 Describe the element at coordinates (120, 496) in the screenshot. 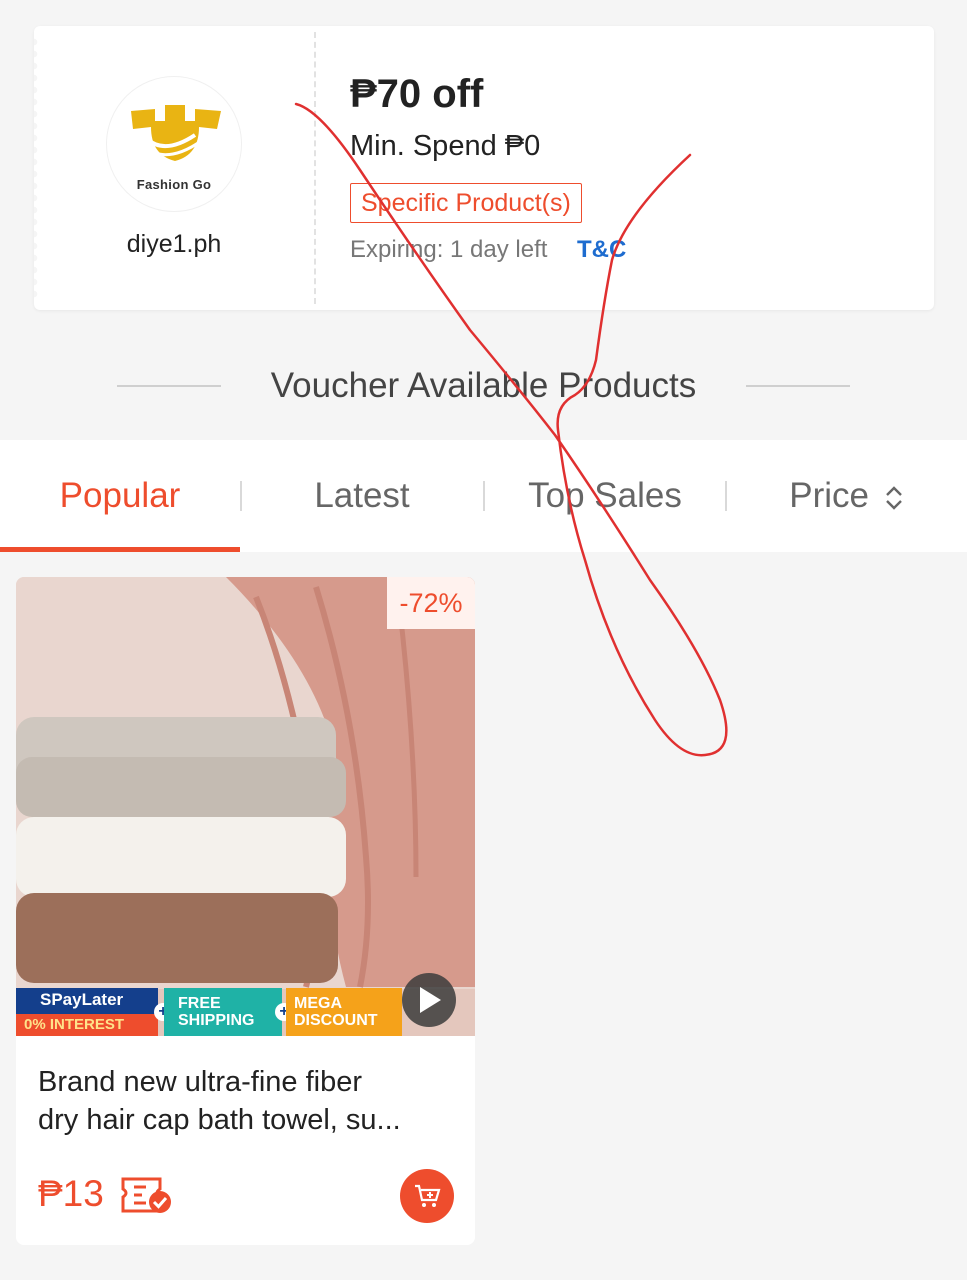

I see `tab-popular: Popular` at that location.